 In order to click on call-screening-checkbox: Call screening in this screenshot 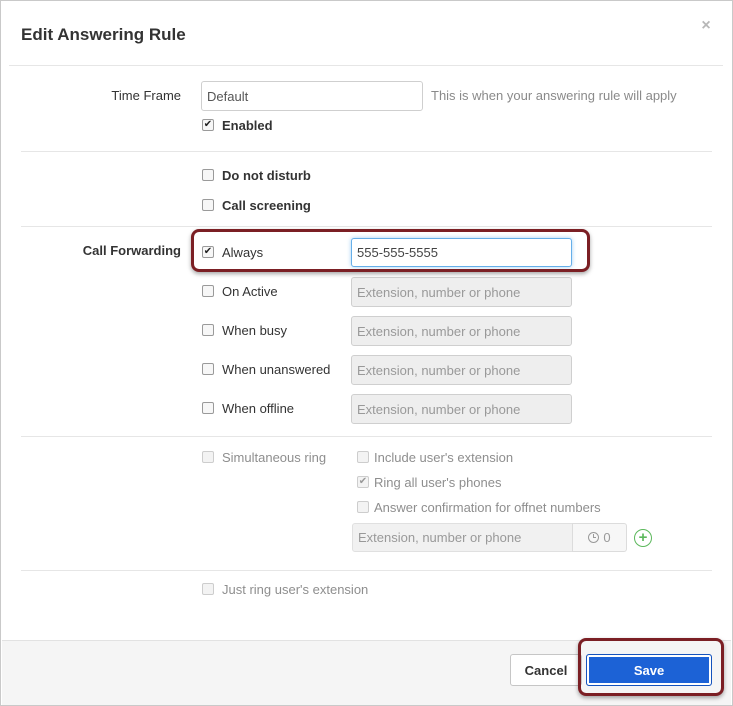, I will do `click(256, 205)`.